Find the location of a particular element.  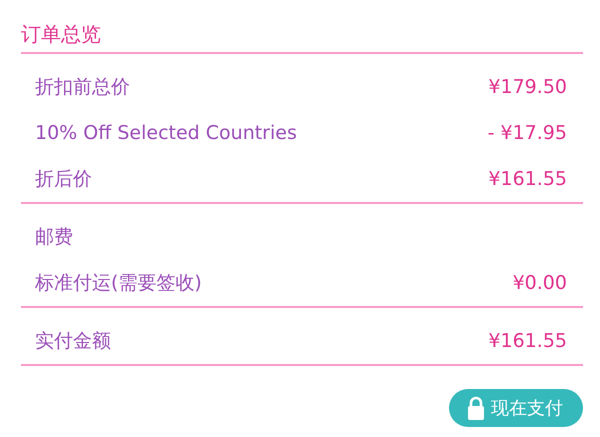

line-item-label: 邮费 is located at coordinates (54, 237).